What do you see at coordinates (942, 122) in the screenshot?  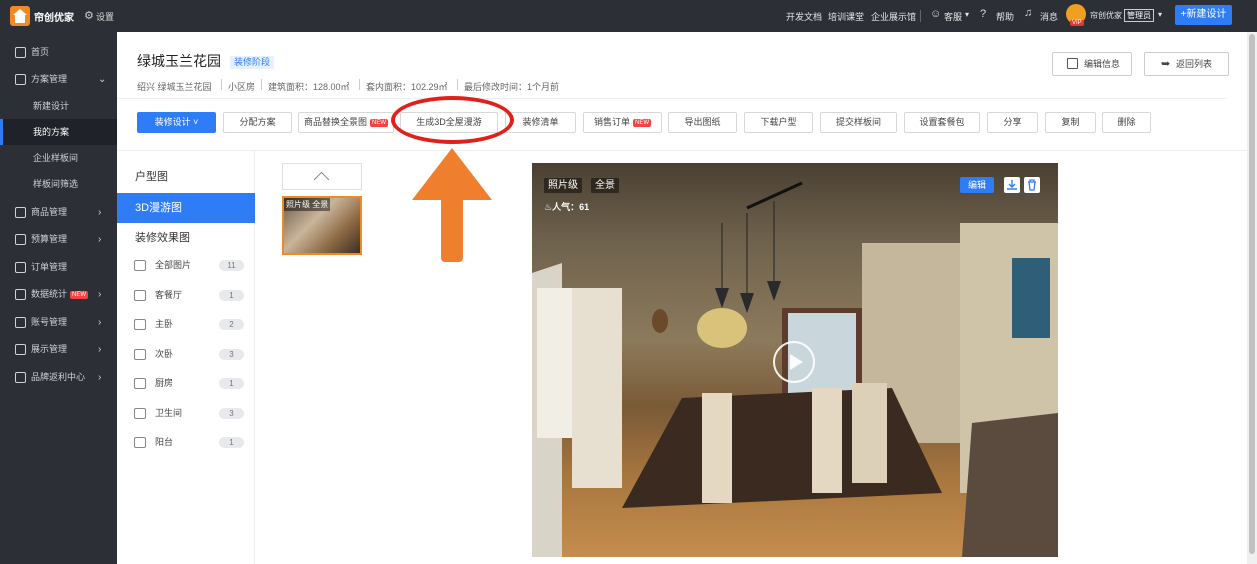 I see `set-package-button: 设置套餐包` at bounding box center [942, 122].